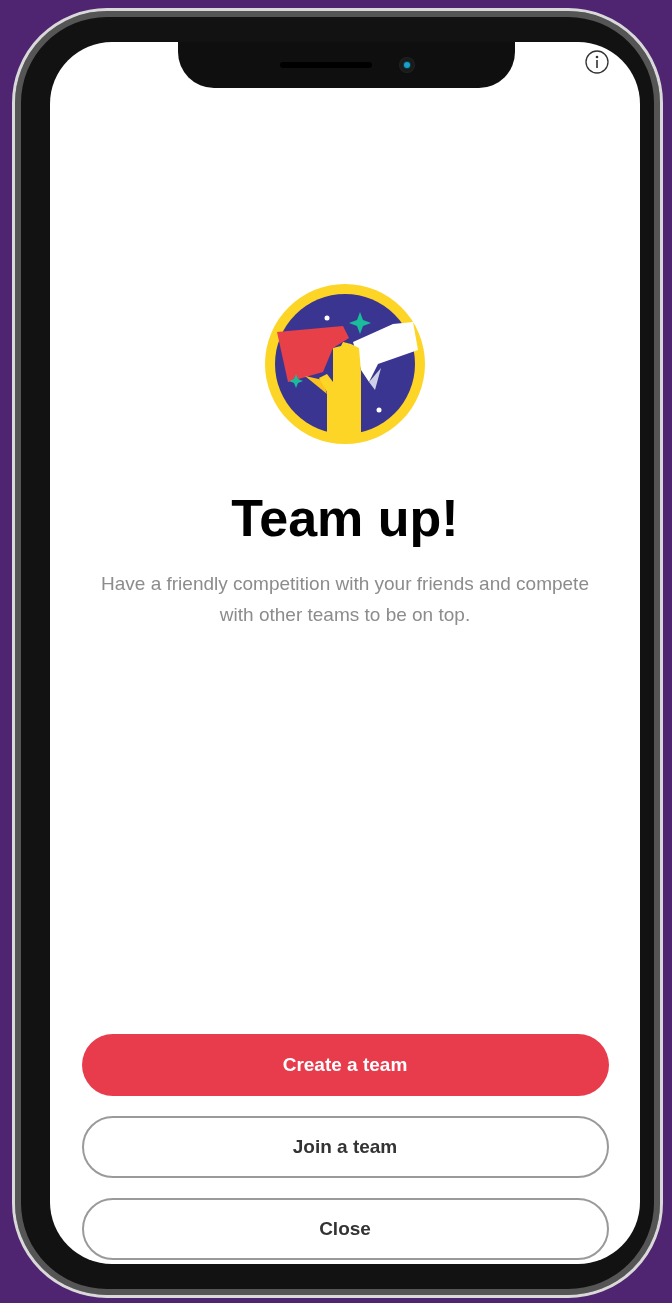 The image size is (672, 1303). Describe the element at coordinates (345, 1229) in the screenshot. I see `outline-button: Close` at that location.